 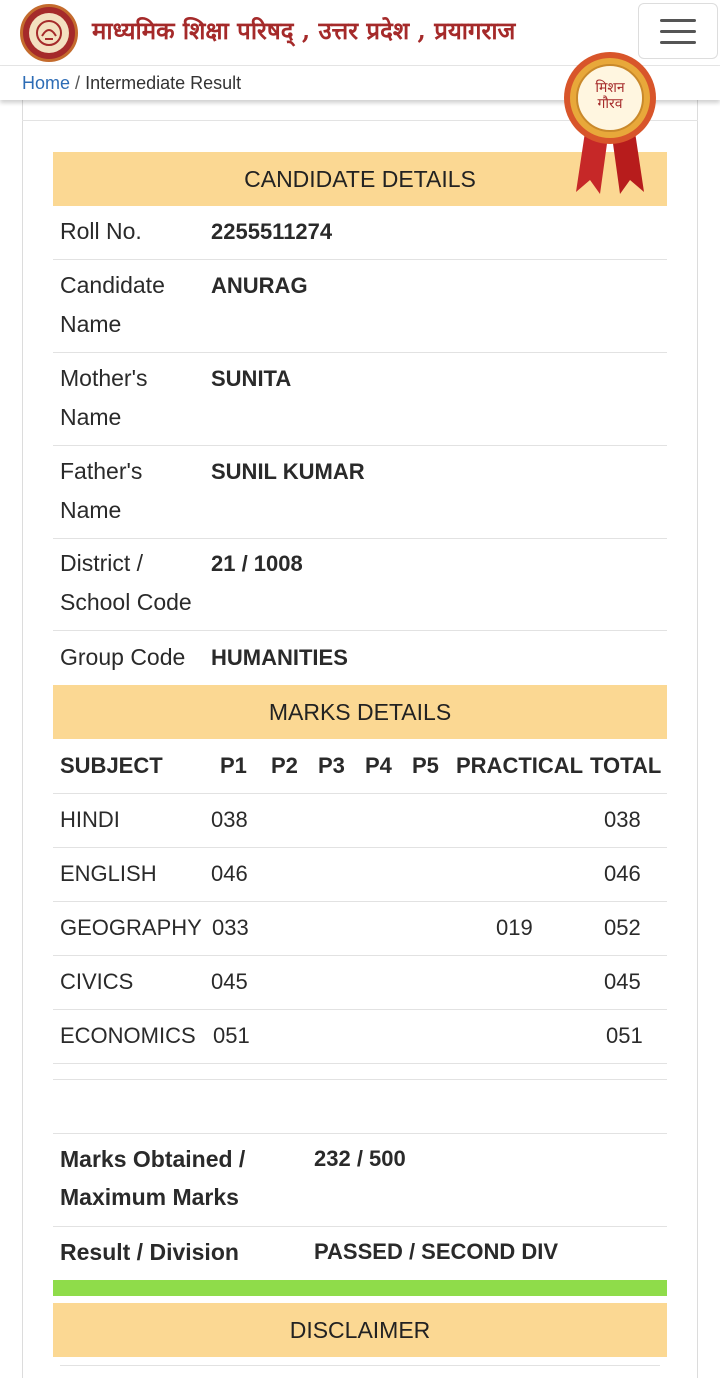 I want to click on mission-gaurav-badge: मिशन गौरव, so click(x=610, y=127).